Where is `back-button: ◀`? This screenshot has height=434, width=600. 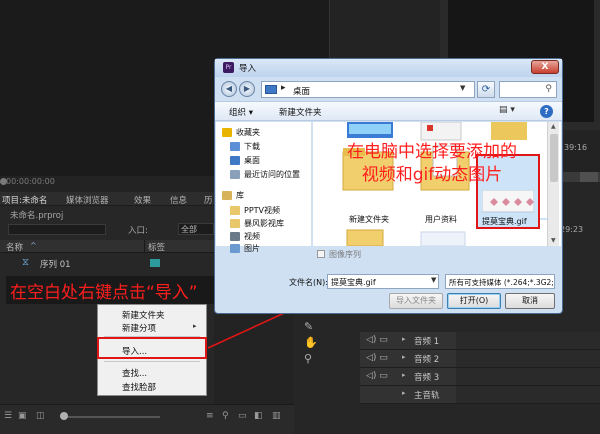 back-button: ◀ is located at coordinates (229, 89).